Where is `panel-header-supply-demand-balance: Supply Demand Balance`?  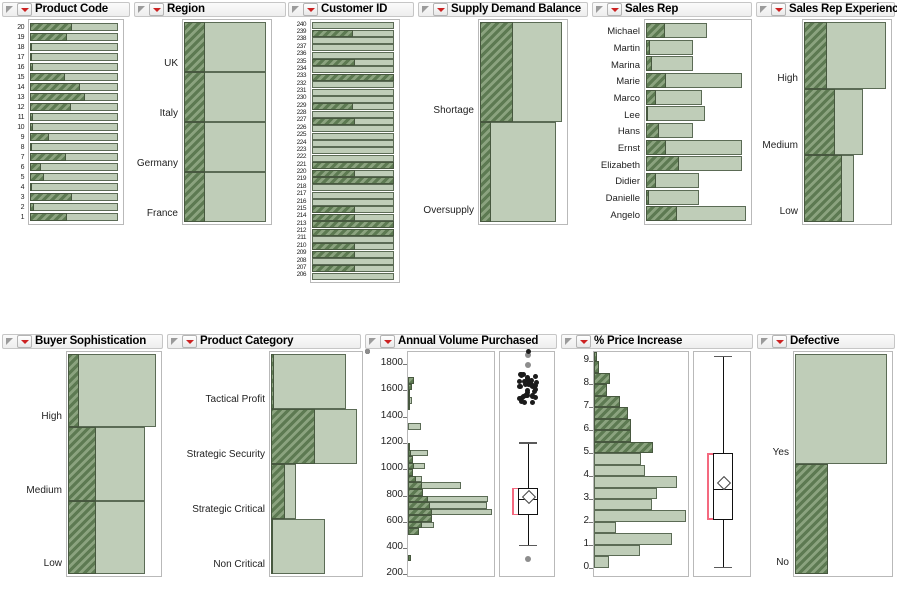 panel-header-supply-demand-balance: Supply Demand Balance is located at coordinates (503, 9).